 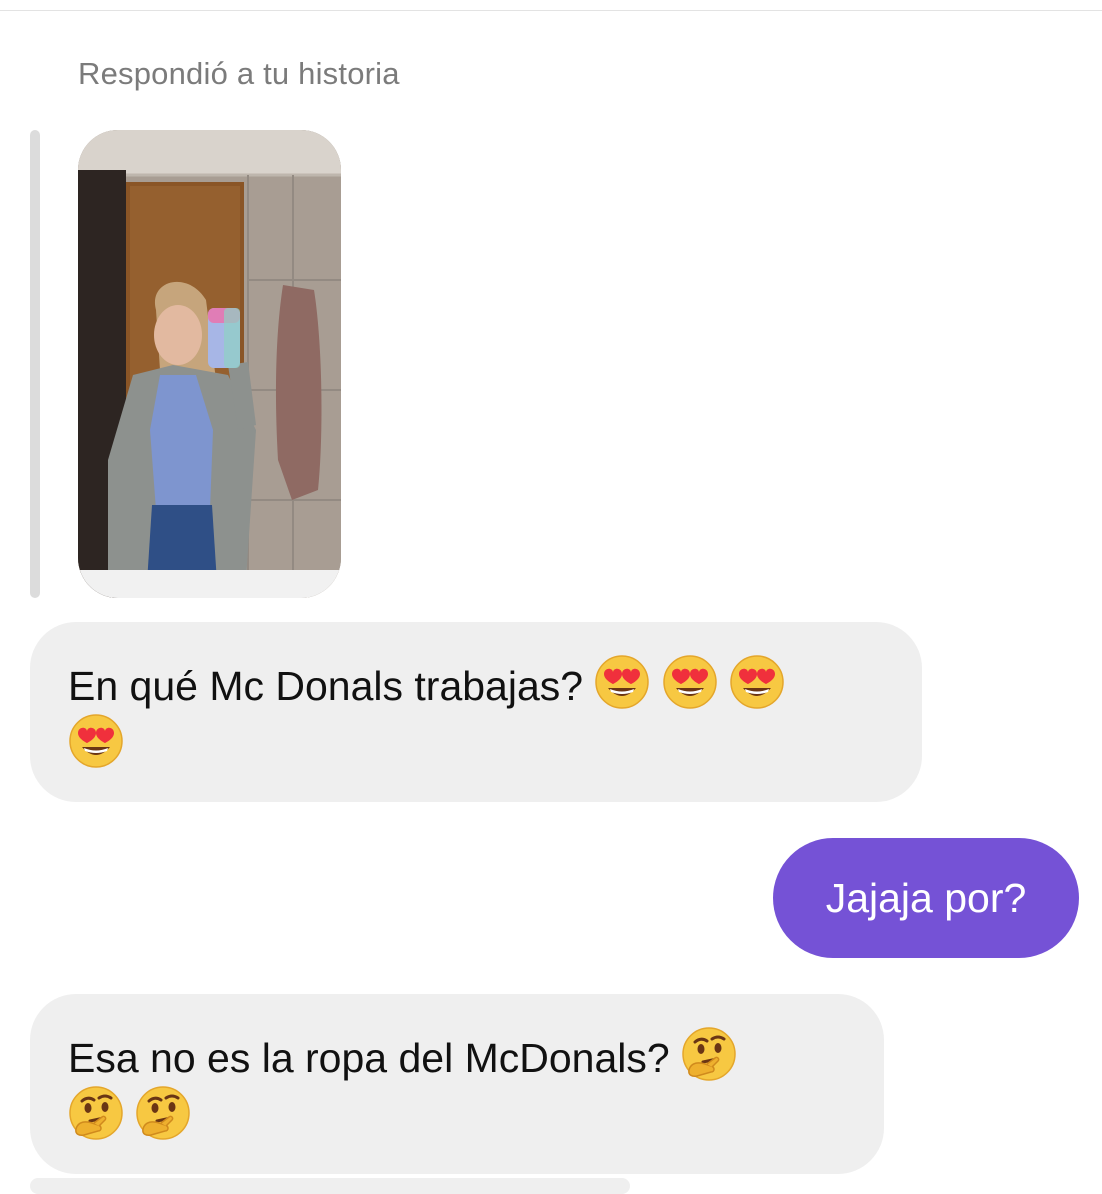 I want to click on top-divider, so click(x=551, y=10).